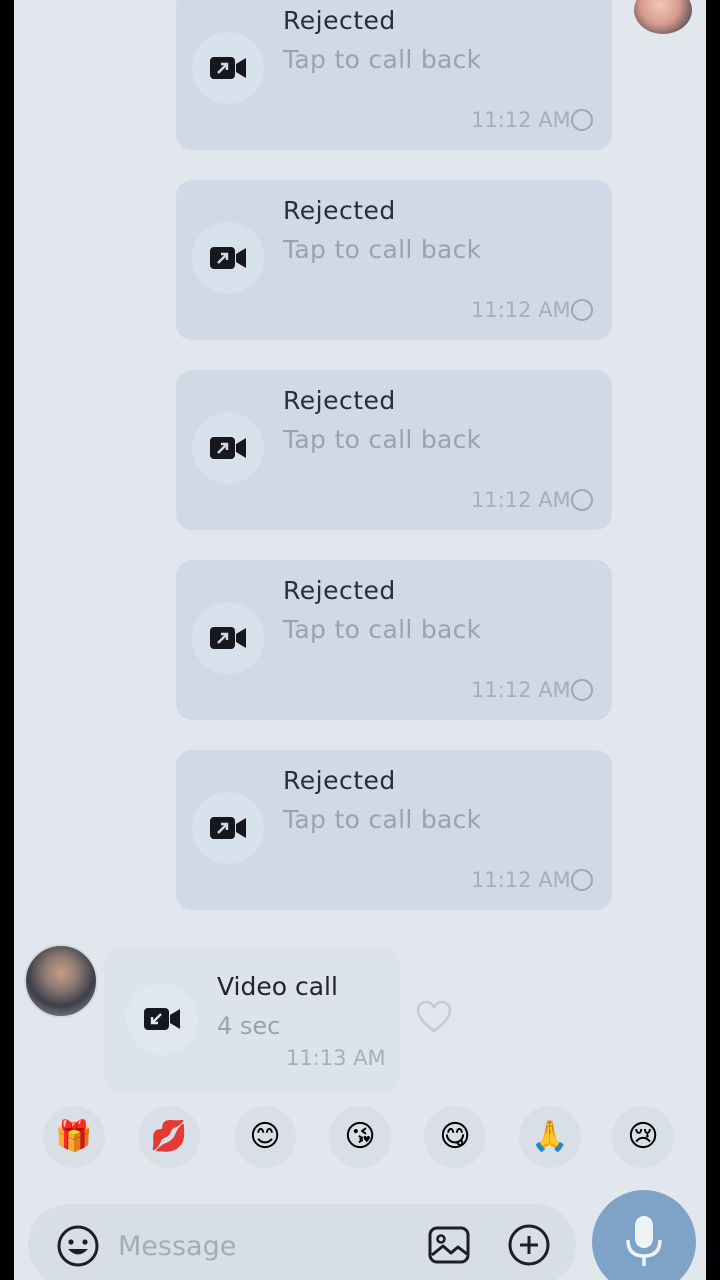 Image resolution: width=720 pixels, height=1280 pixels. What do you see at coordinates (550, 1137) in the screenshot?
I see `folded-hands-icon: 🙏` at bounding box center [550, 1137].